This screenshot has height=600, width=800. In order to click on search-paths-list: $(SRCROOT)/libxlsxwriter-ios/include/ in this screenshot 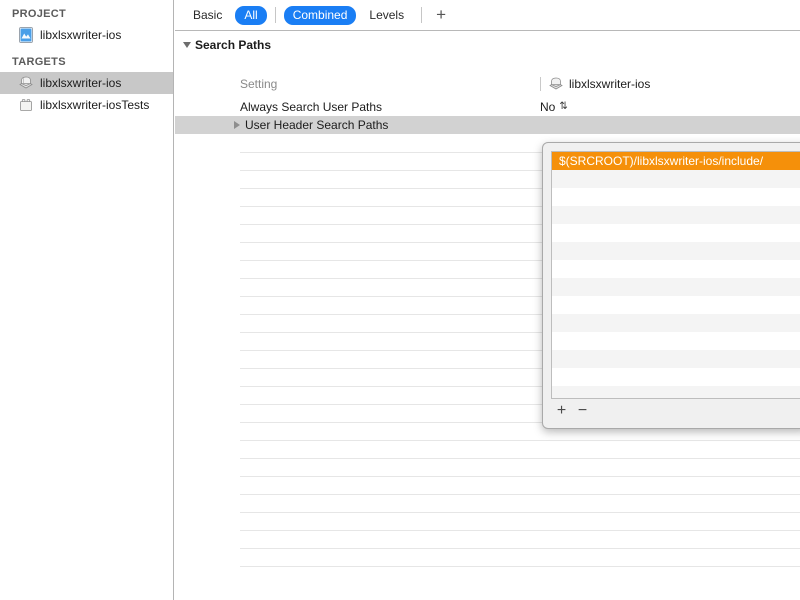, I will do `click(675, 275)`.